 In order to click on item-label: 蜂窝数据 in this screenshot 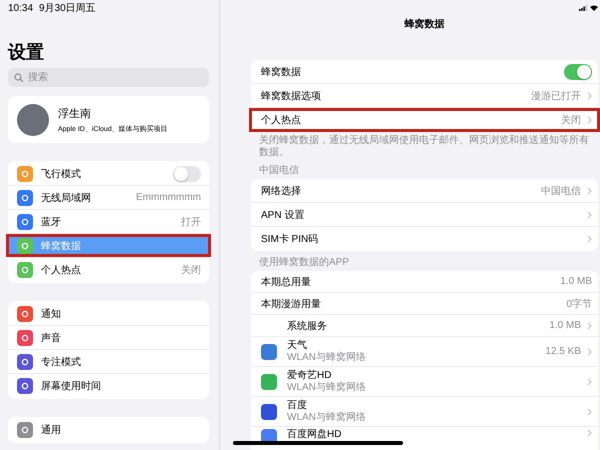, I will do `click(61, 246)`.